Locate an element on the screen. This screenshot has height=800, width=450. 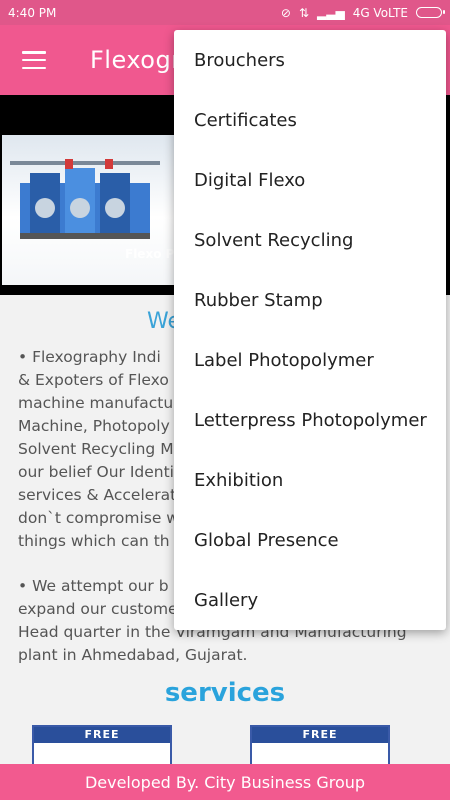
menu-item-label-photopolymer: Label Photopolymer is located at coordinates (310, 360).